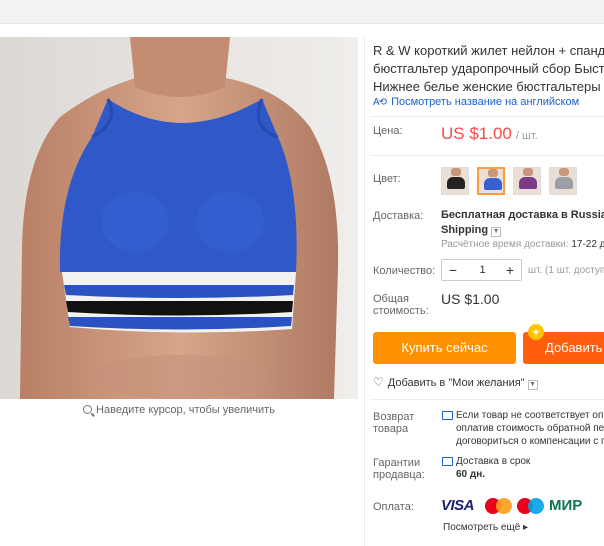 This screenshot has width=604, height=546. Describe the element at coordinates (499, 506) in the screenshot. I see `mastercard-logo` at that location.